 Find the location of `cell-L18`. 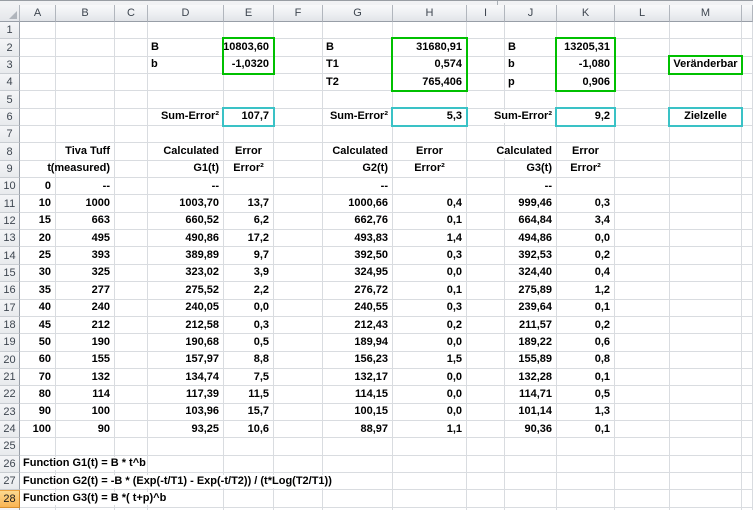

cell-L18 is located at coordinates (642, 325).